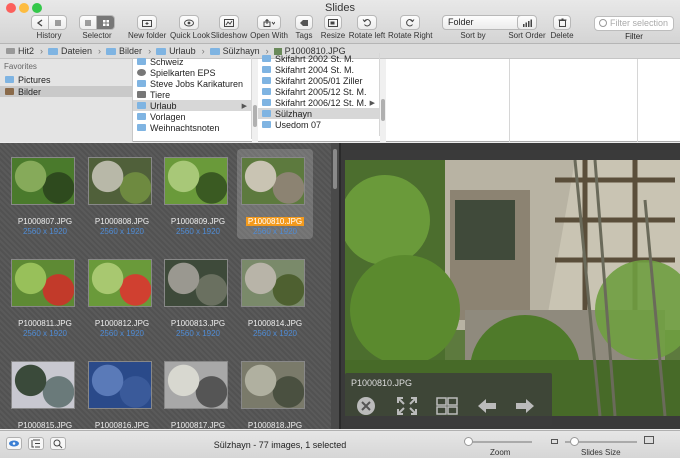  Describe the element at coordinates (333, 35) in the screenshot. I see `resize-label: Resize` at that location.